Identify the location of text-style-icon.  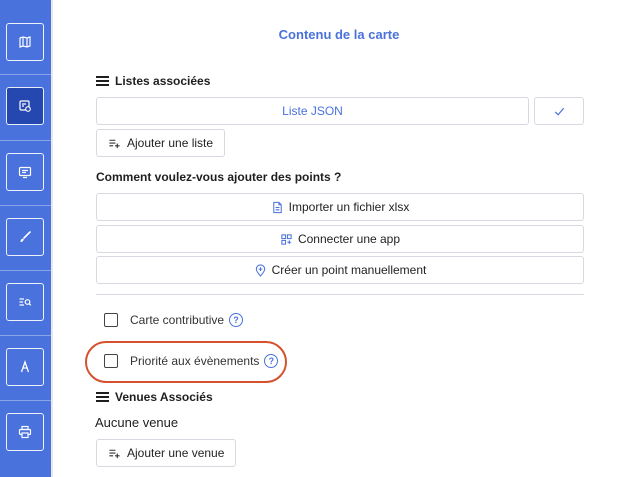
(25, 366).